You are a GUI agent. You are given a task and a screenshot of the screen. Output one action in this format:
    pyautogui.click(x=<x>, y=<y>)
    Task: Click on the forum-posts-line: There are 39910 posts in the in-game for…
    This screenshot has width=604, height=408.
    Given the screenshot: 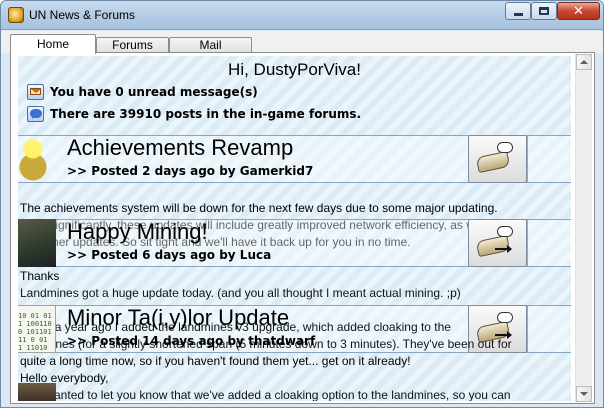 What is the action you would take?
    pyautogui.click(x=194, y=113)
    